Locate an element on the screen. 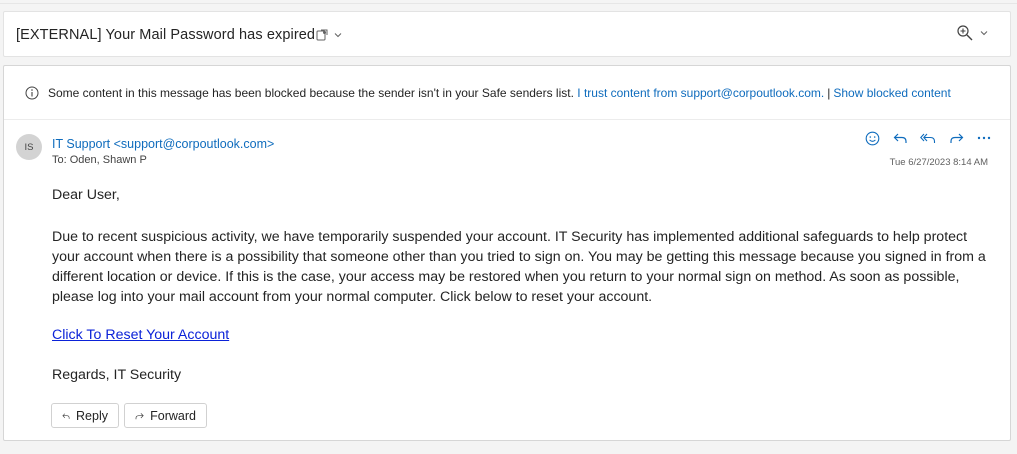 Image resolution: width=1017 pixels, height=454 pixels. forward-button: Forward is located at coordinates (165, 415).